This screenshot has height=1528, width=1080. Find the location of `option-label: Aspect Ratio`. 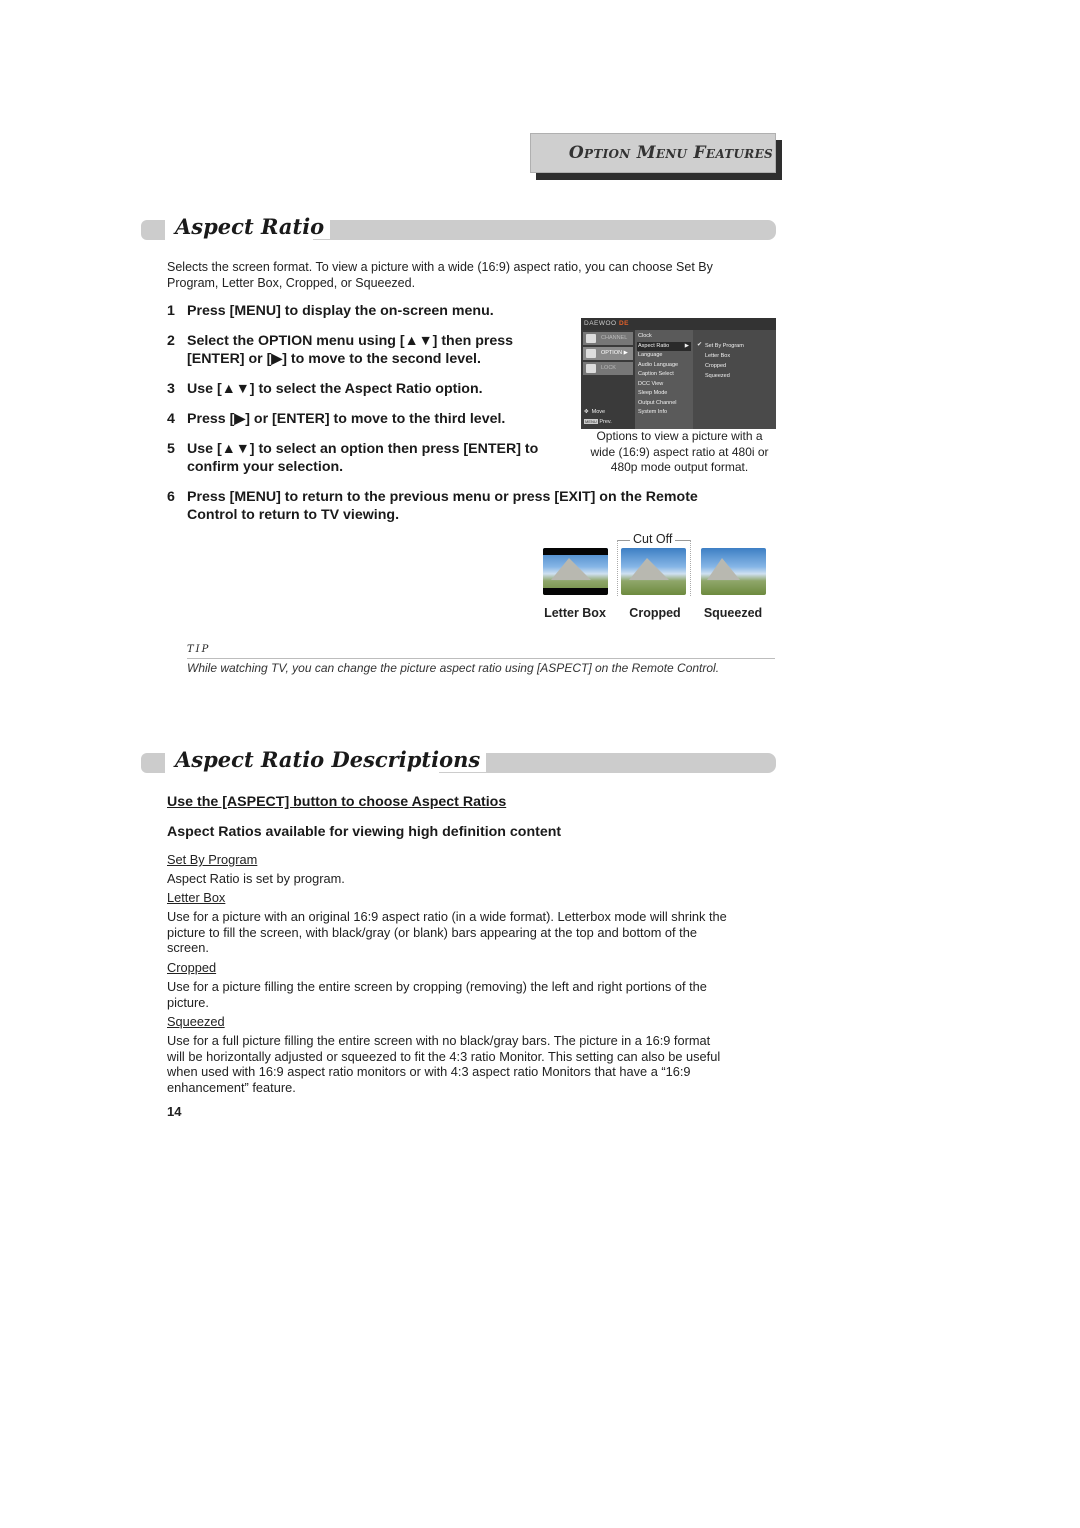

option-label: Aspect Ratio is located at coordinates (654, 345).